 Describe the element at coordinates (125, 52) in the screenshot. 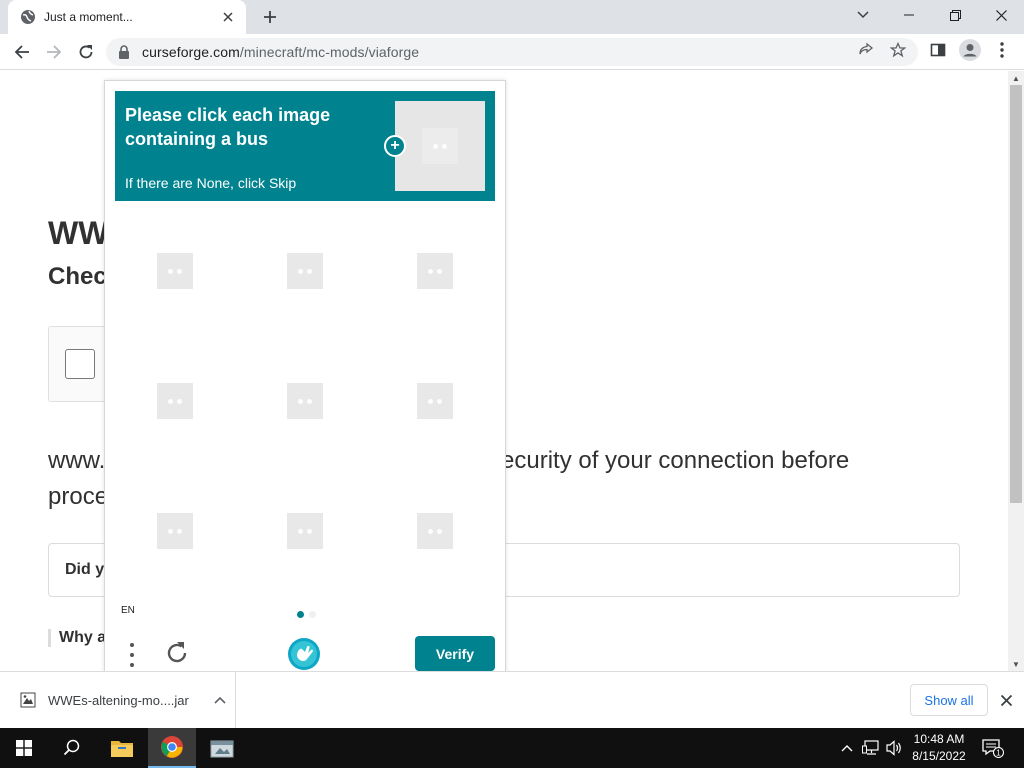

I see `lock-icon` at that location.